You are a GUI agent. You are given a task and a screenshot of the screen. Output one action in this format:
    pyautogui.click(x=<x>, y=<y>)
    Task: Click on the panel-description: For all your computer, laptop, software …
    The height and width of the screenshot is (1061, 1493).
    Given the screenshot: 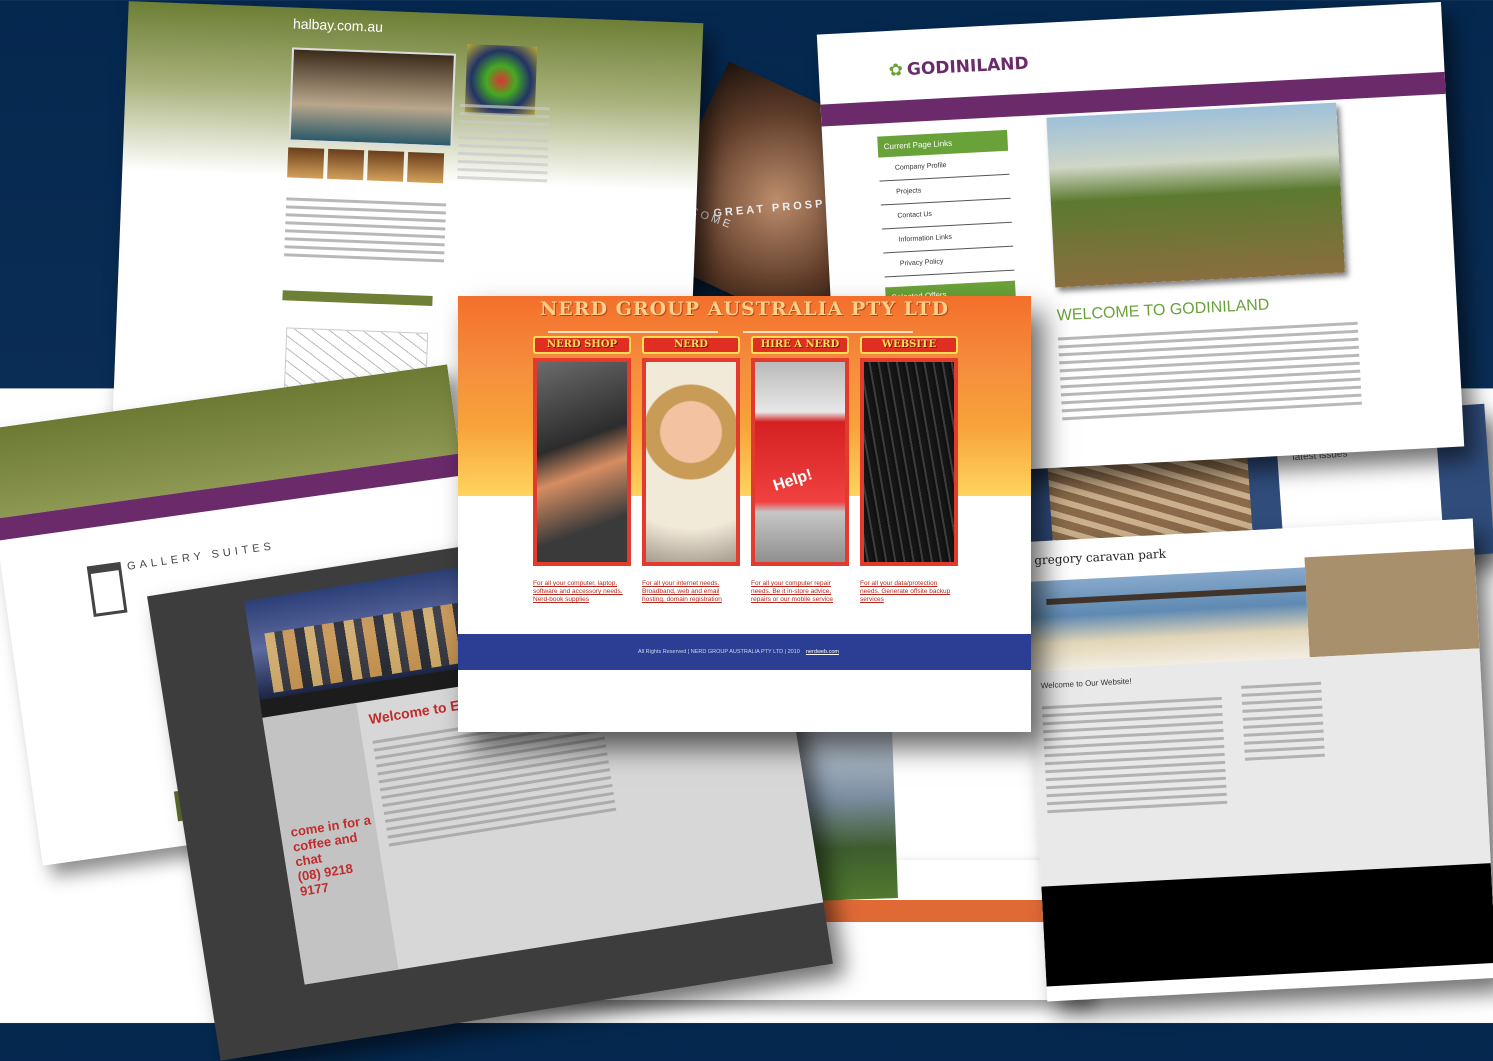 What is the action you would take?
    pyautogui.click(x=578, y=591)
    